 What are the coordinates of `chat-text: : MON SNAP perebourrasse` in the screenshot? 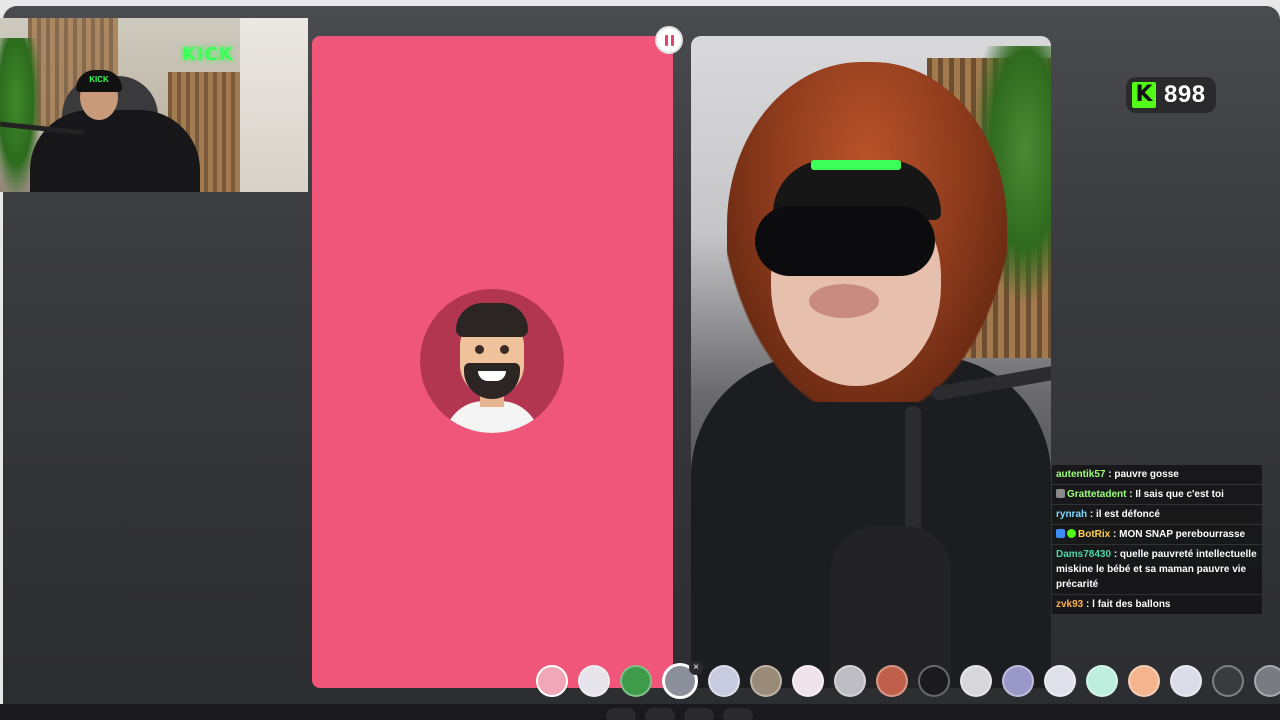 It's located at (1178, 534).